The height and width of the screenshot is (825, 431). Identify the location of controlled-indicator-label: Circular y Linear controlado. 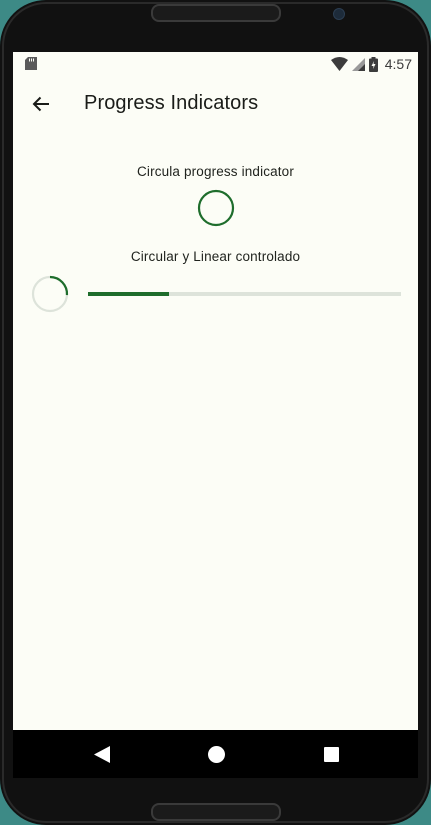
(215, 256).